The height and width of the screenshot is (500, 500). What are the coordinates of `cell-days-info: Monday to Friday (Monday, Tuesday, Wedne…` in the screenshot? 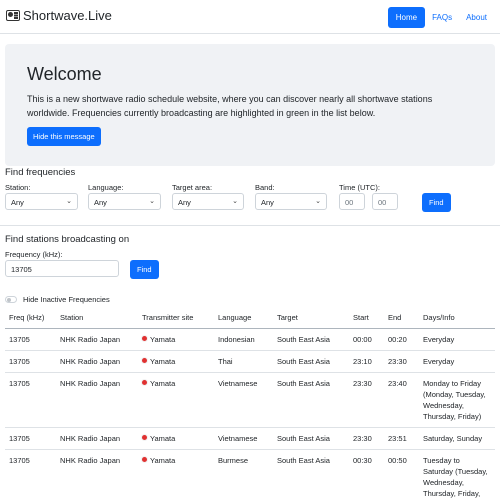 It's located at (457, 400).